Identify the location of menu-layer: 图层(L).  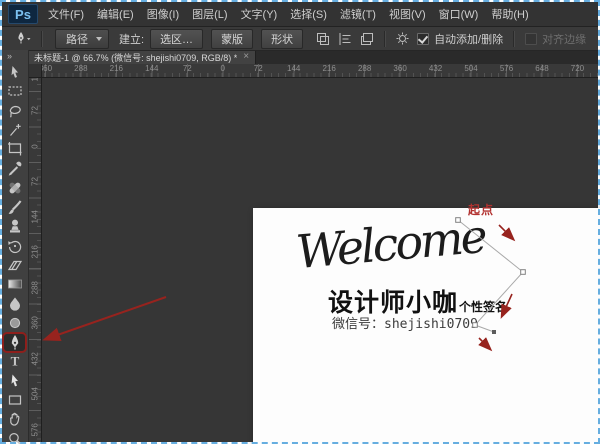
(209, 14).